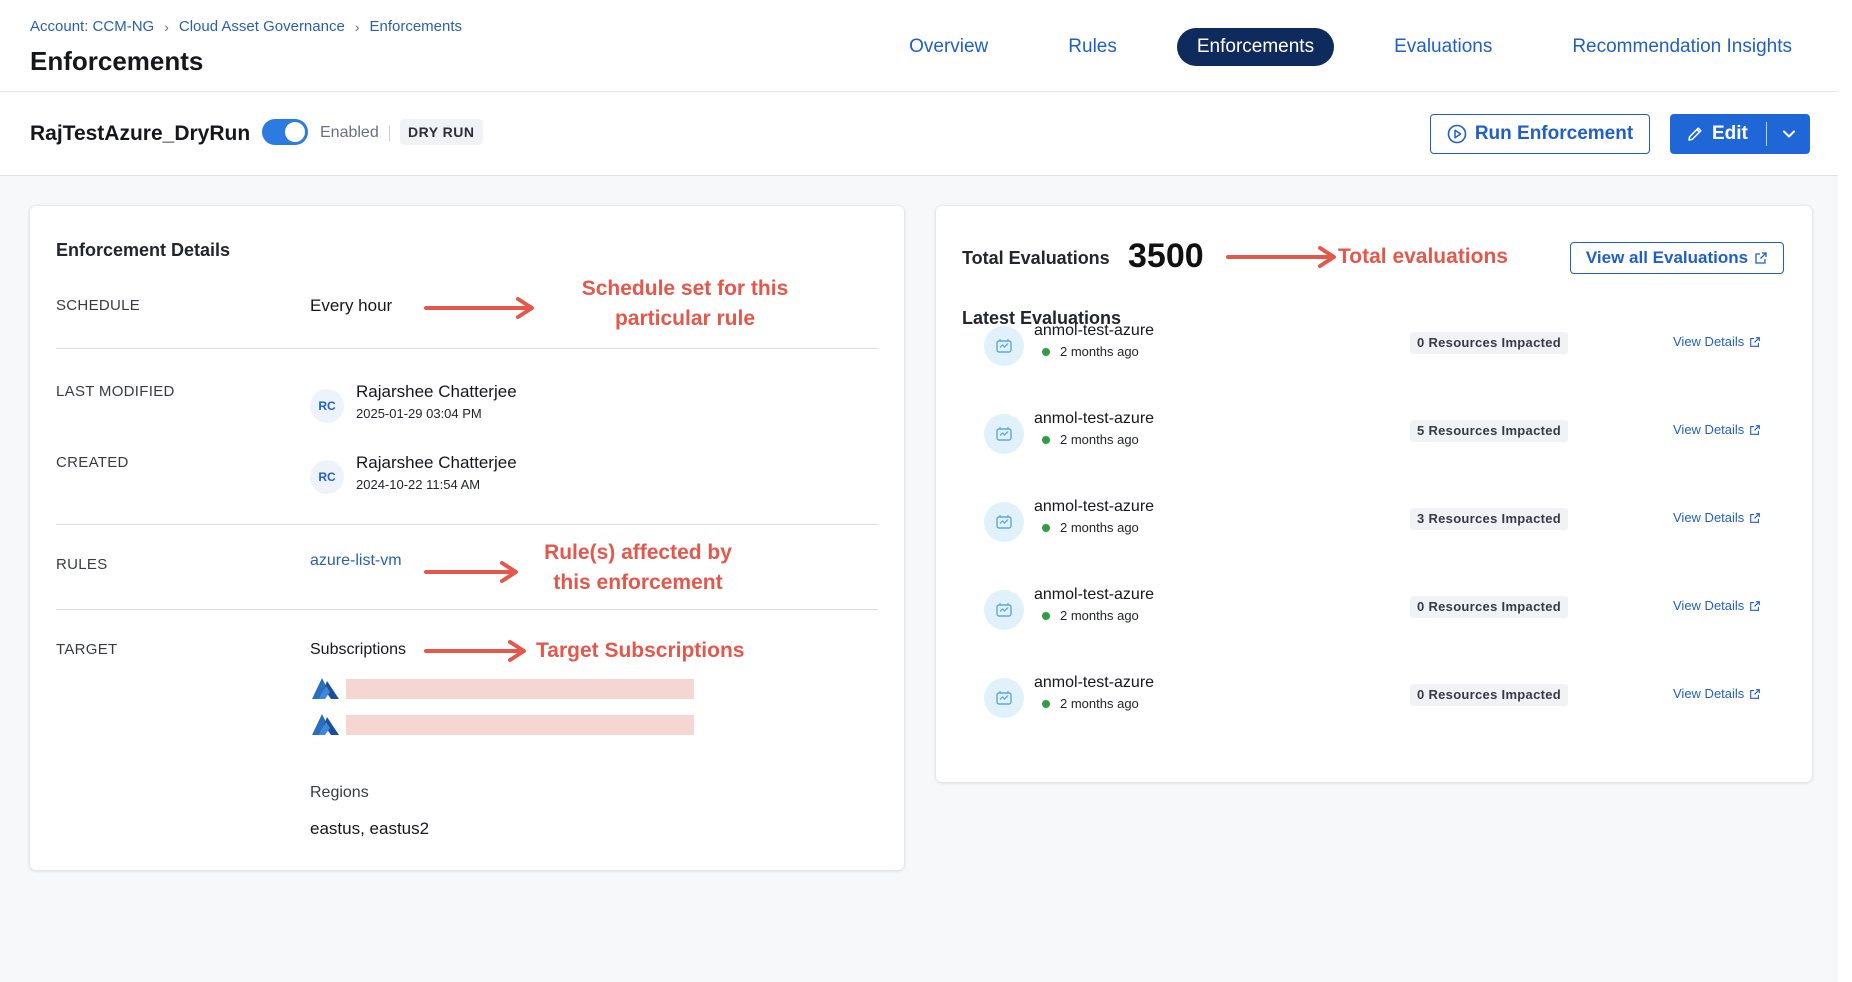  Describe the element at coordinates (351, 305) in the screenshot. I see `schedule-value: Every hour` at that location.